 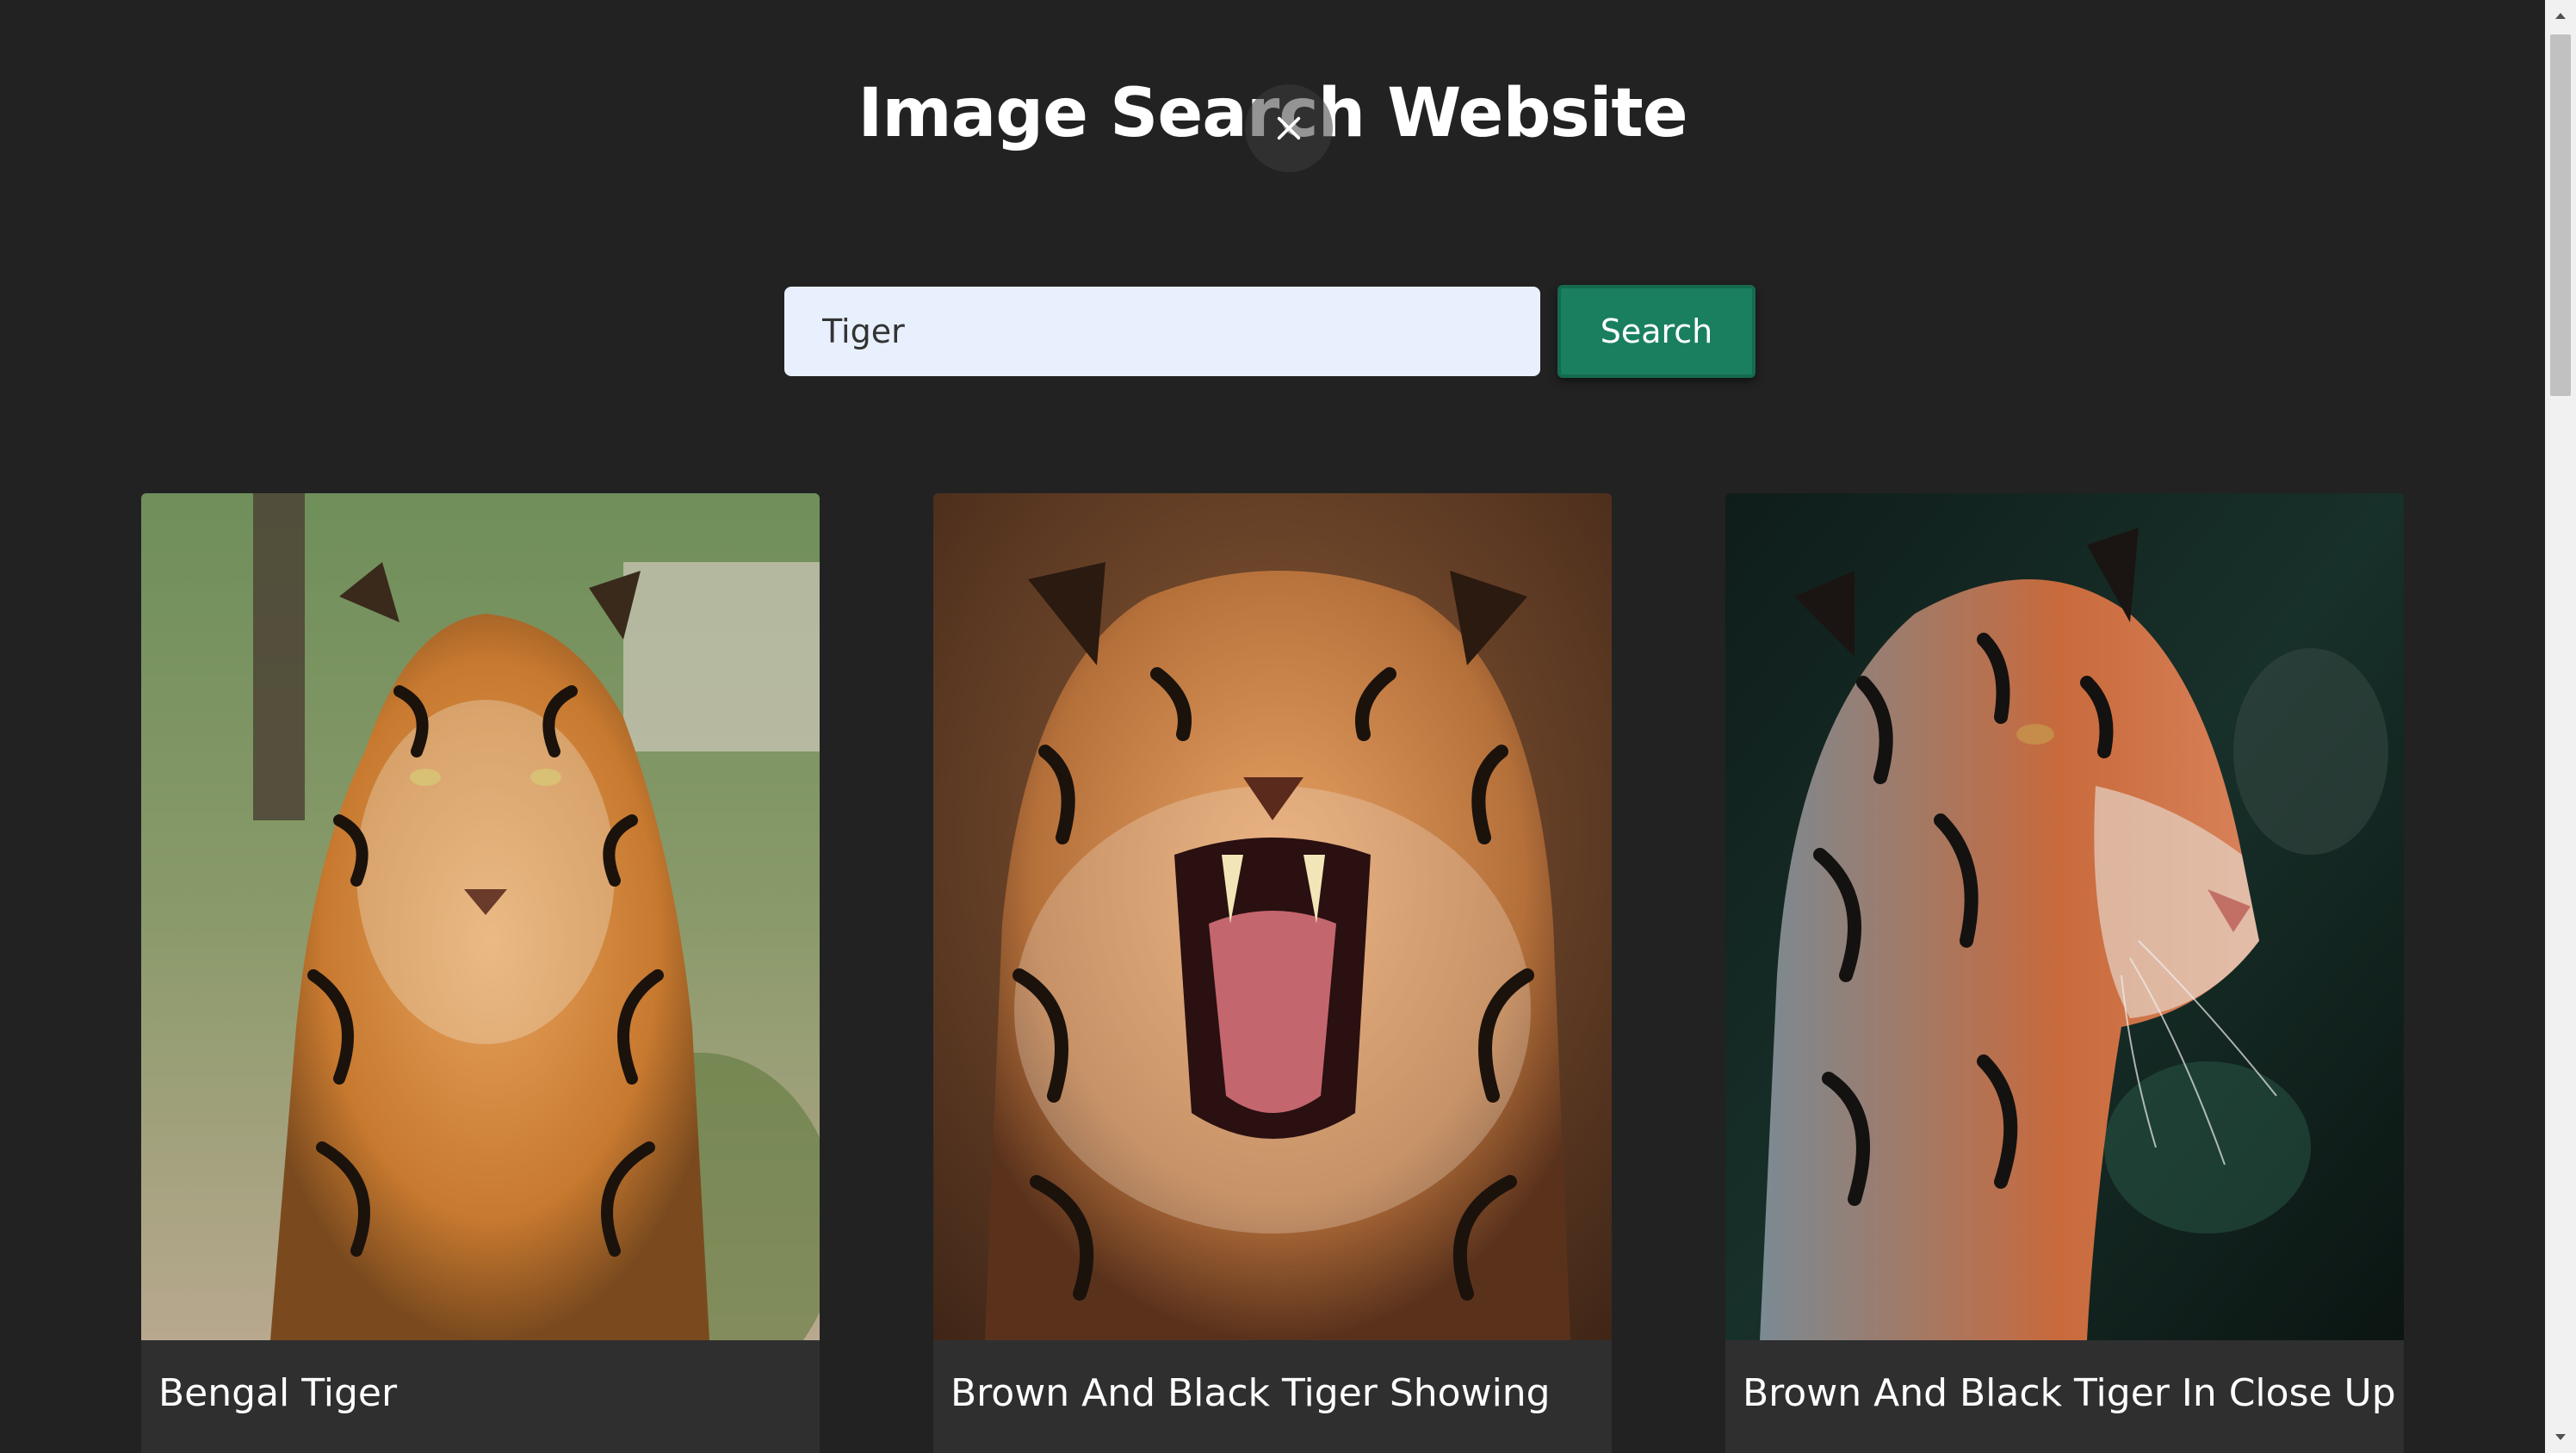 I want to click on close-button, so click(x=1289, y=128).